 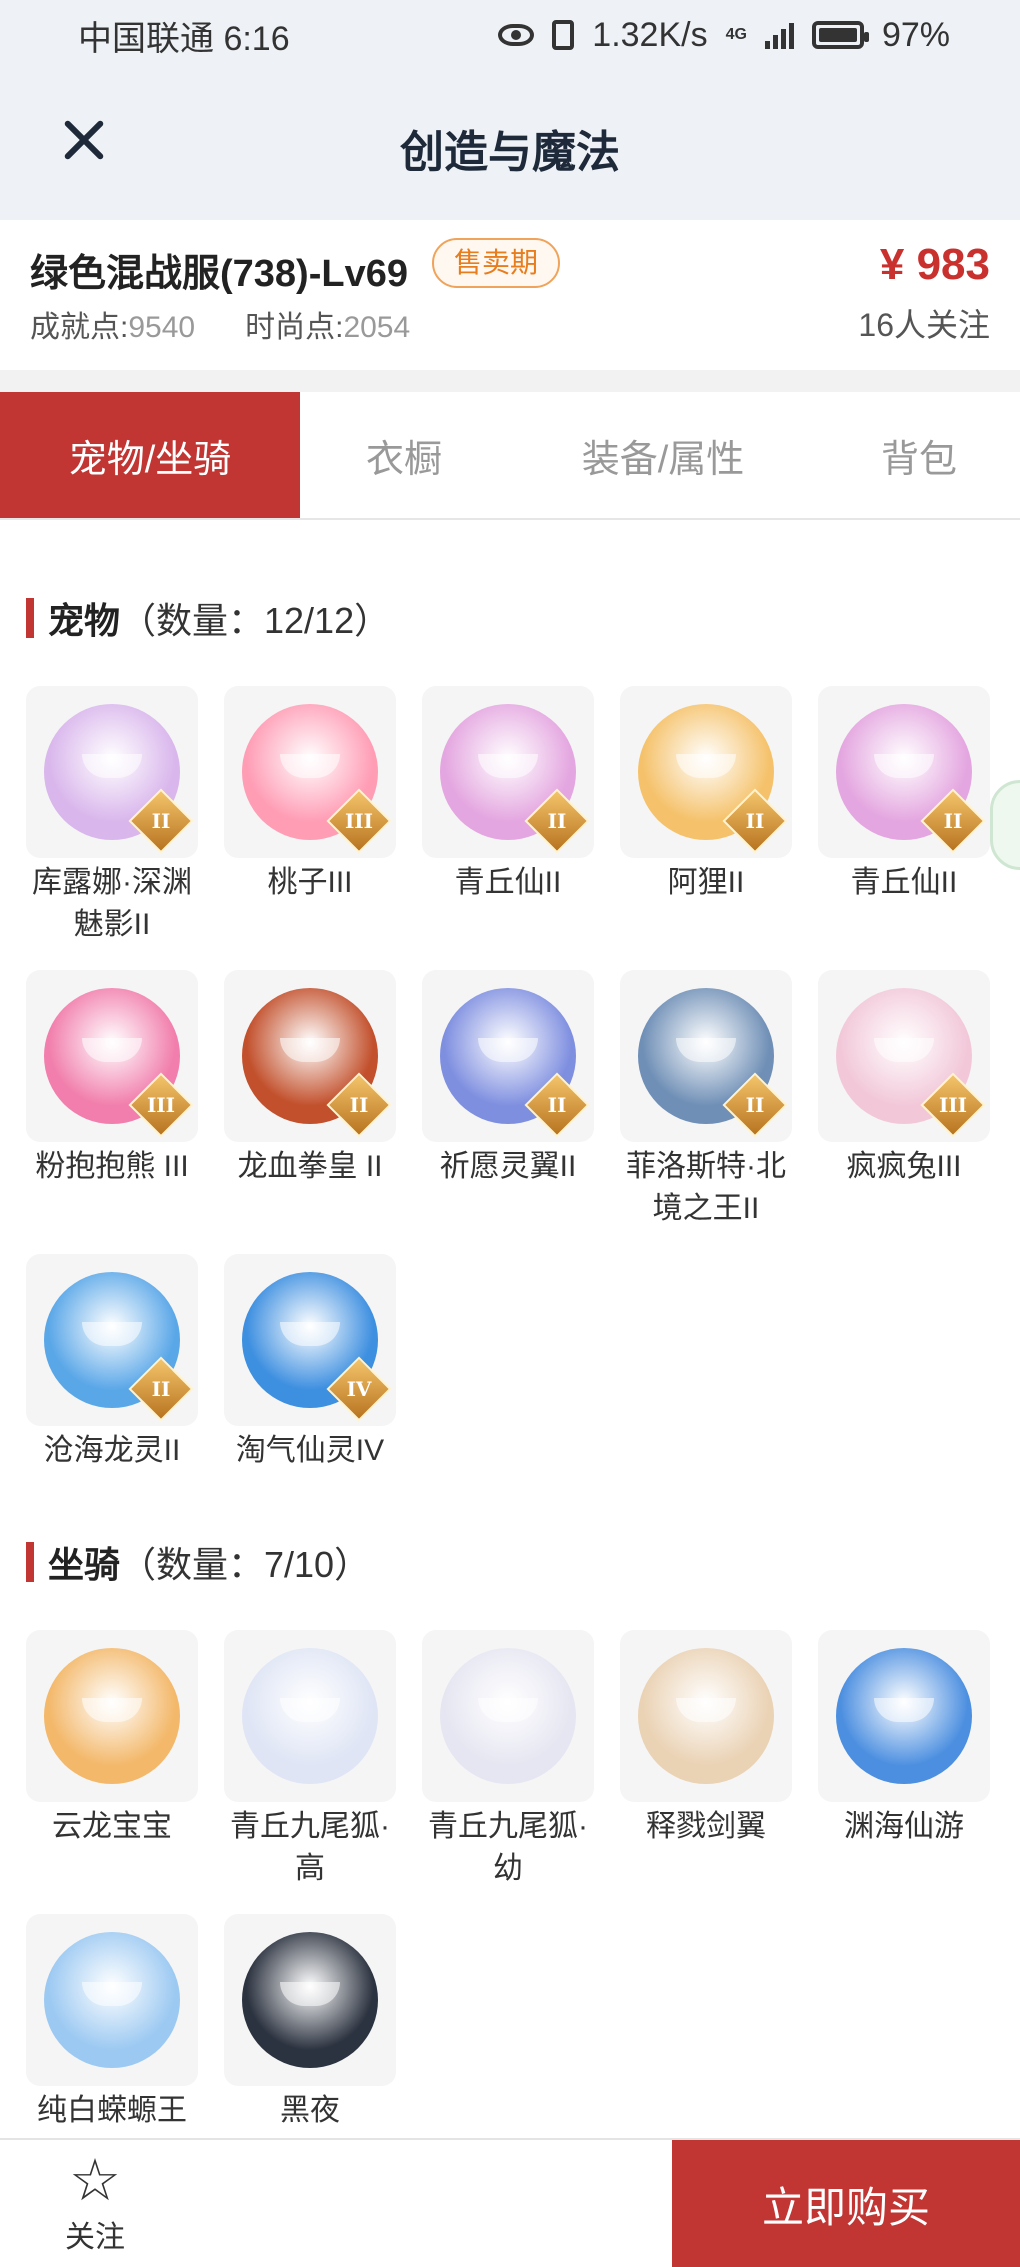 What do you see at coordinates (904, 1166) in the screenshot?
I see `item-label: 疯疯兔III` at bounding box center [904, 1166].